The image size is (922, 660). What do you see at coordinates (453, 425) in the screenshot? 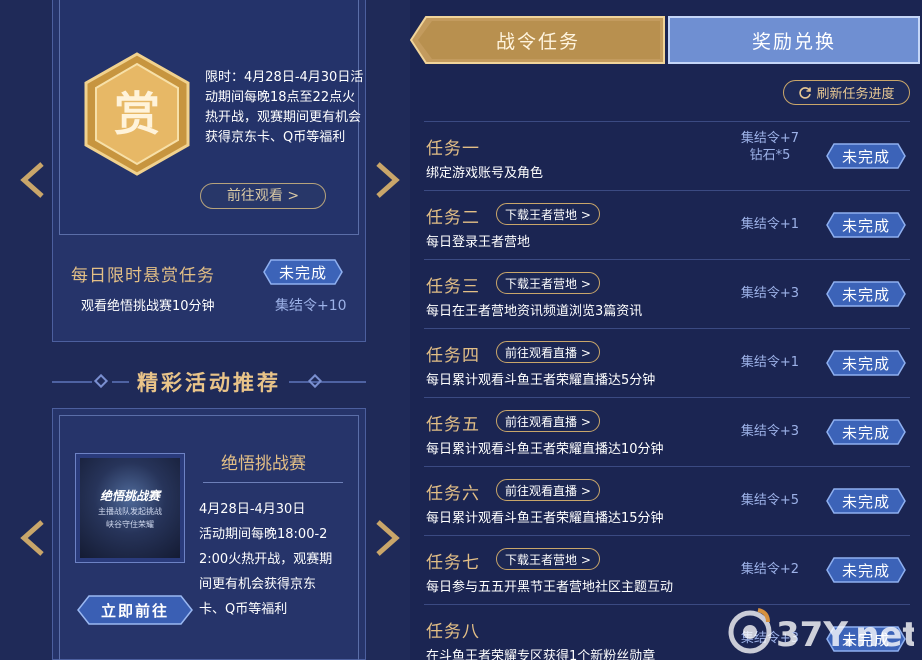
I see `task-name: 任务五` at bounding box center [453, 425].